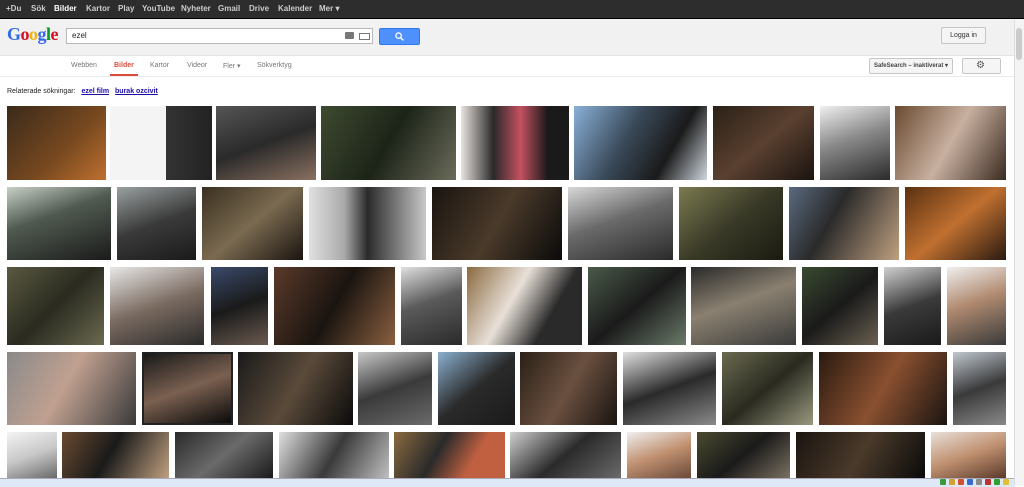 This screenshot has height=487, width=1024. Describe the element at coordinates (963, 35) in the screenshot. I see `login-button: Logga in` at that location.